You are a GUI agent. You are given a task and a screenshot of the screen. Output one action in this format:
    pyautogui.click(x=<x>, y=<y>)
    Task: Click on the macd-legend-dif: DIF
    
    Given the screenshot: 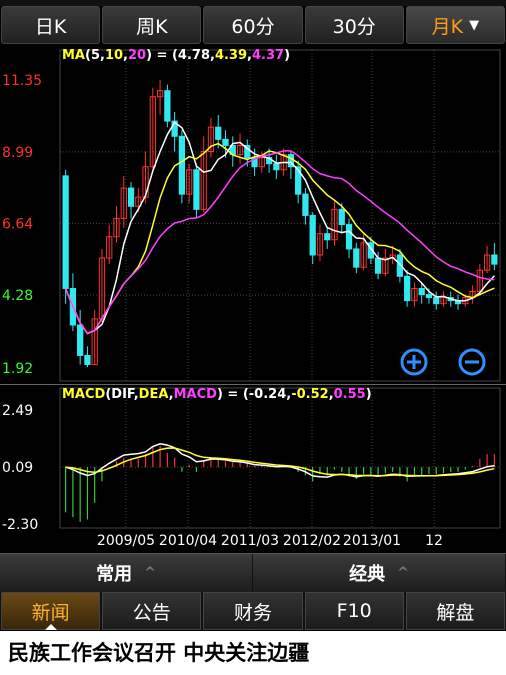 What is the action you would take?
    pyautogui.click(x=123, y=394)
    